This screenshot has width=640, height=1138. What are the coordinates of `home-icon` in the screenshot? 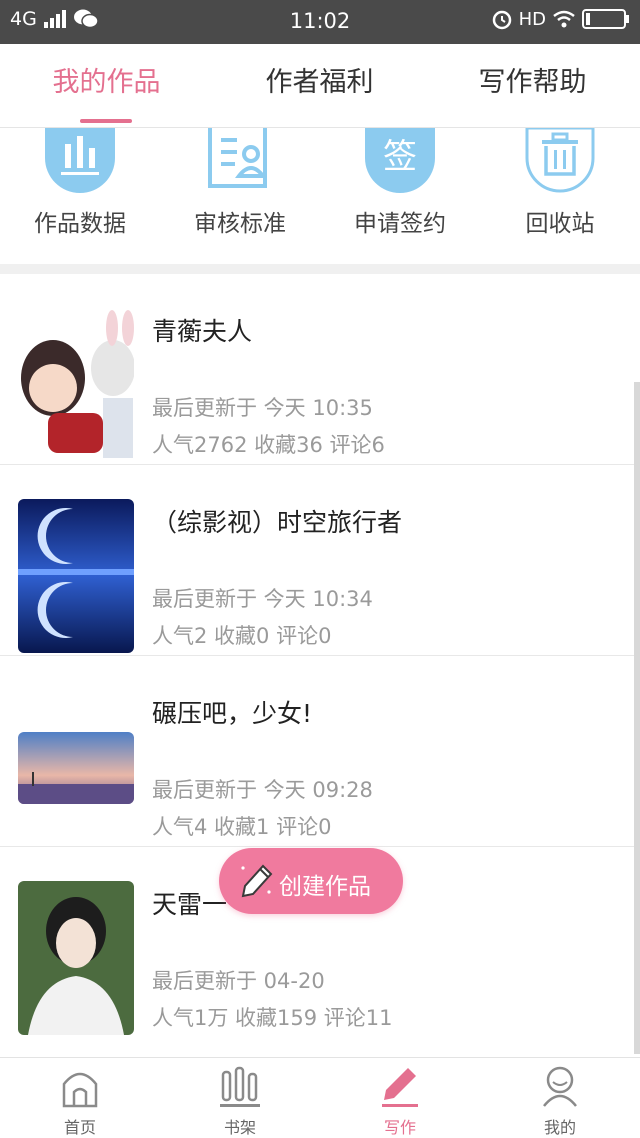 It's located at (80, 1090).